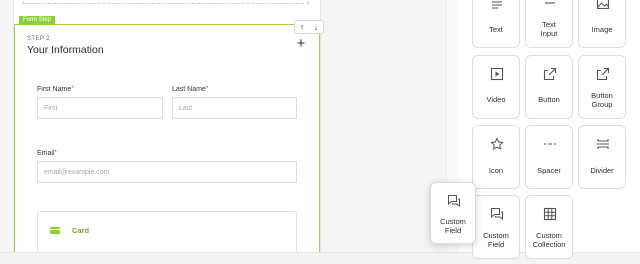 The width and height of the screenshot is (640, 264). What do you see at coordinates (603, 144) in the screenshot?
I see `divider-icon` at bounding box center [603, 144].